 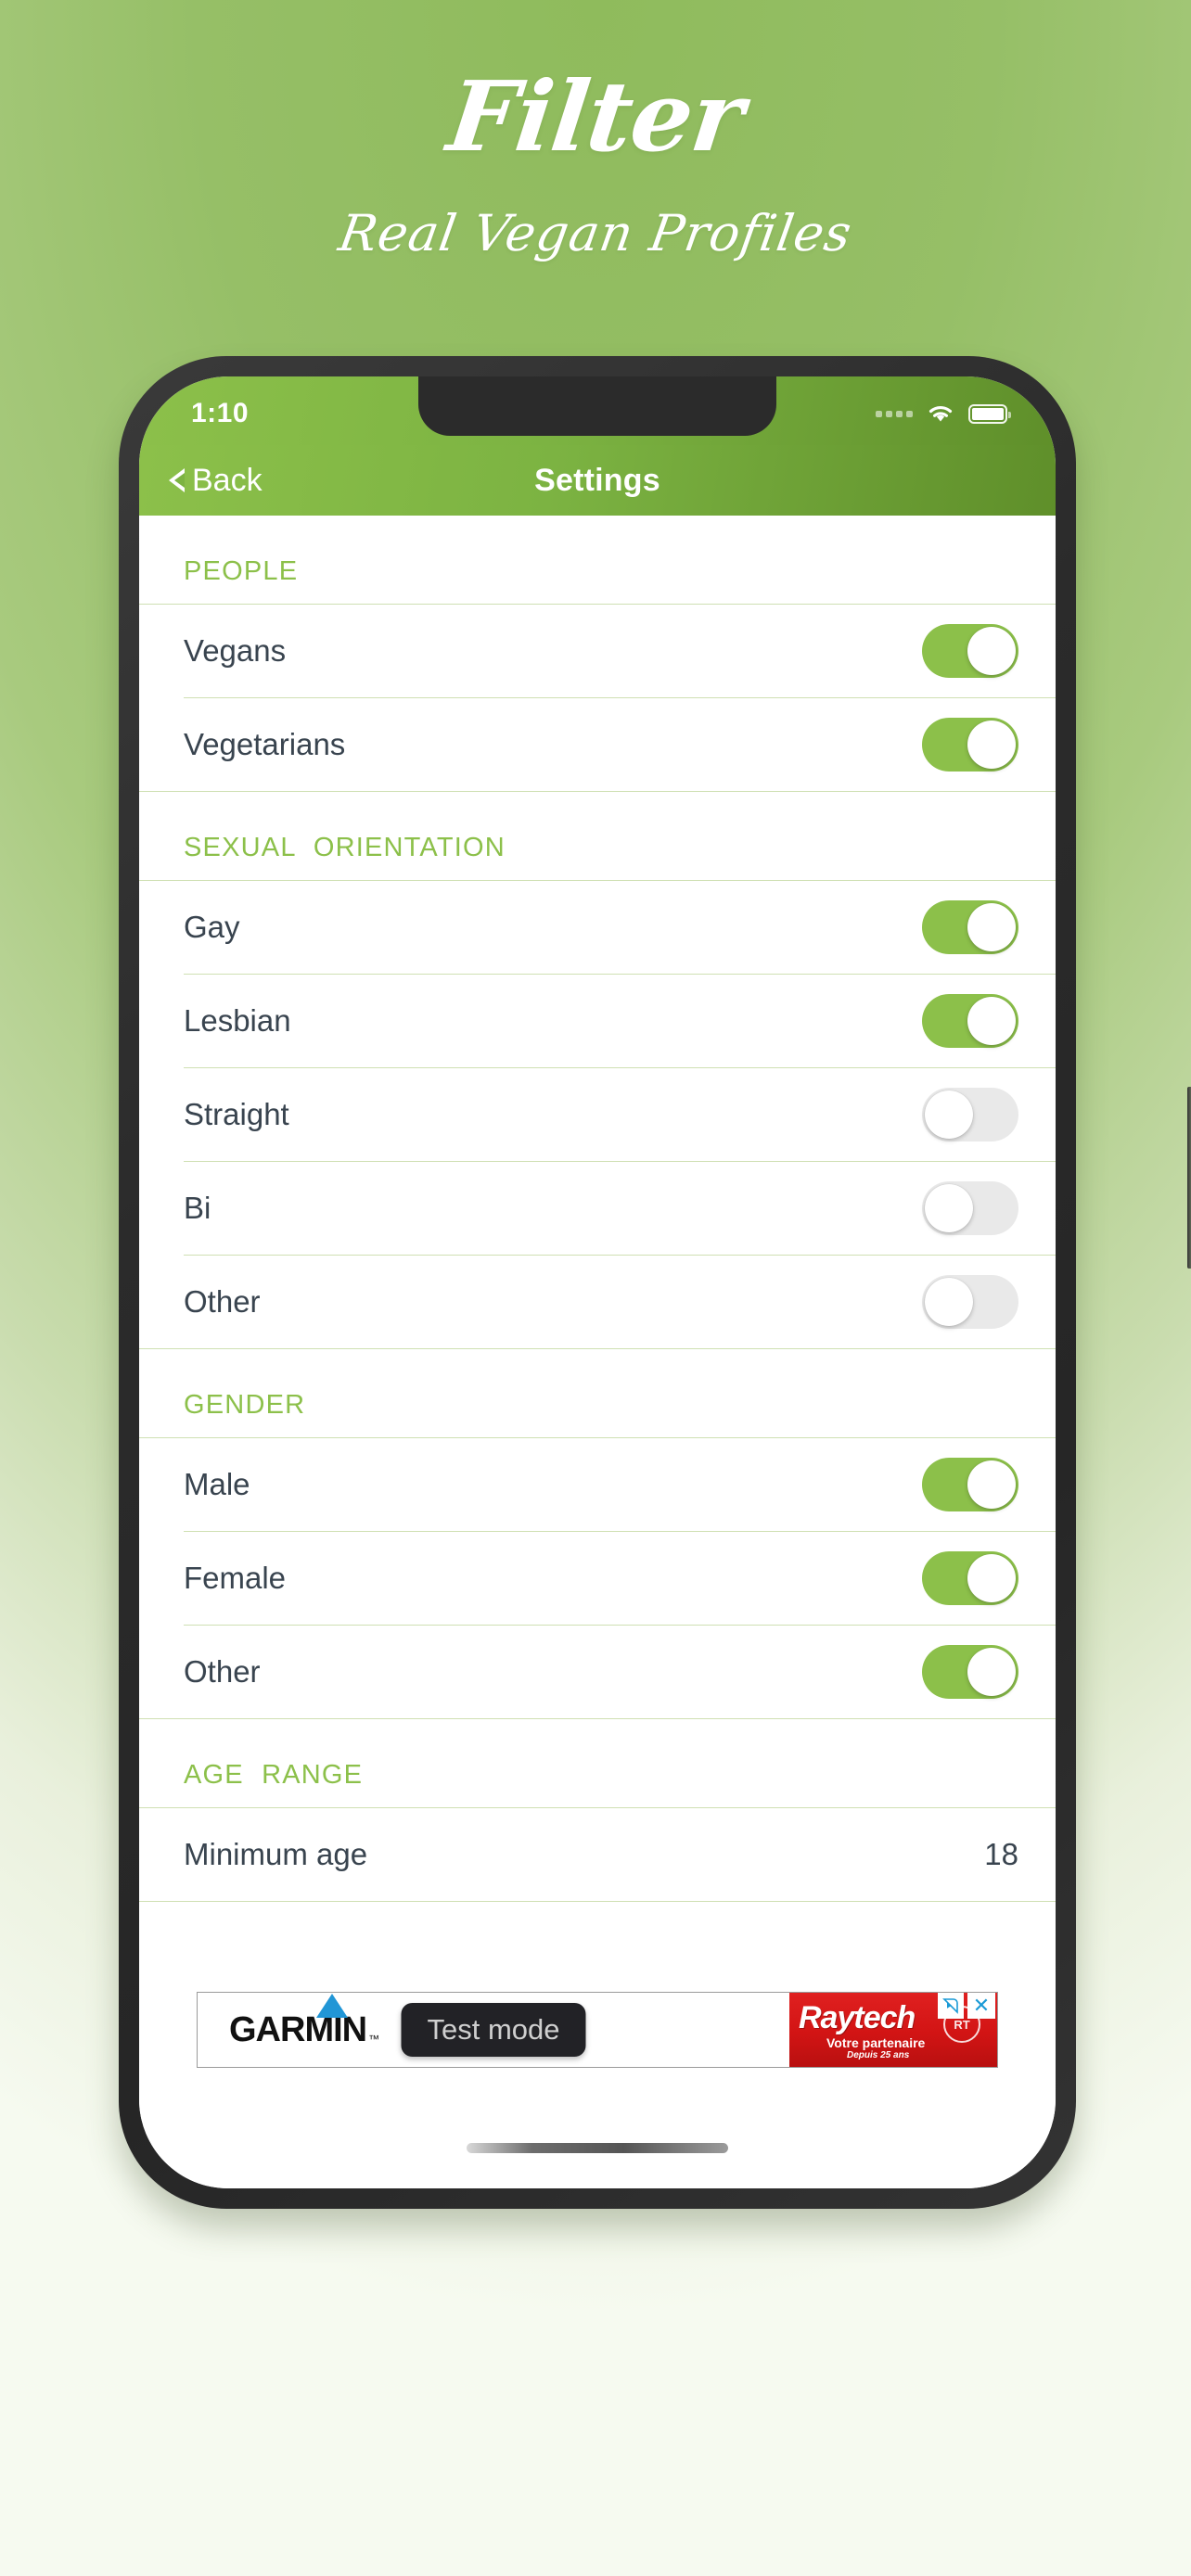 What do you see at coordinates (597, 1854) in the screenshot?
I see `settings-row: Minimum age 18` at bounding box center [597, 1854].